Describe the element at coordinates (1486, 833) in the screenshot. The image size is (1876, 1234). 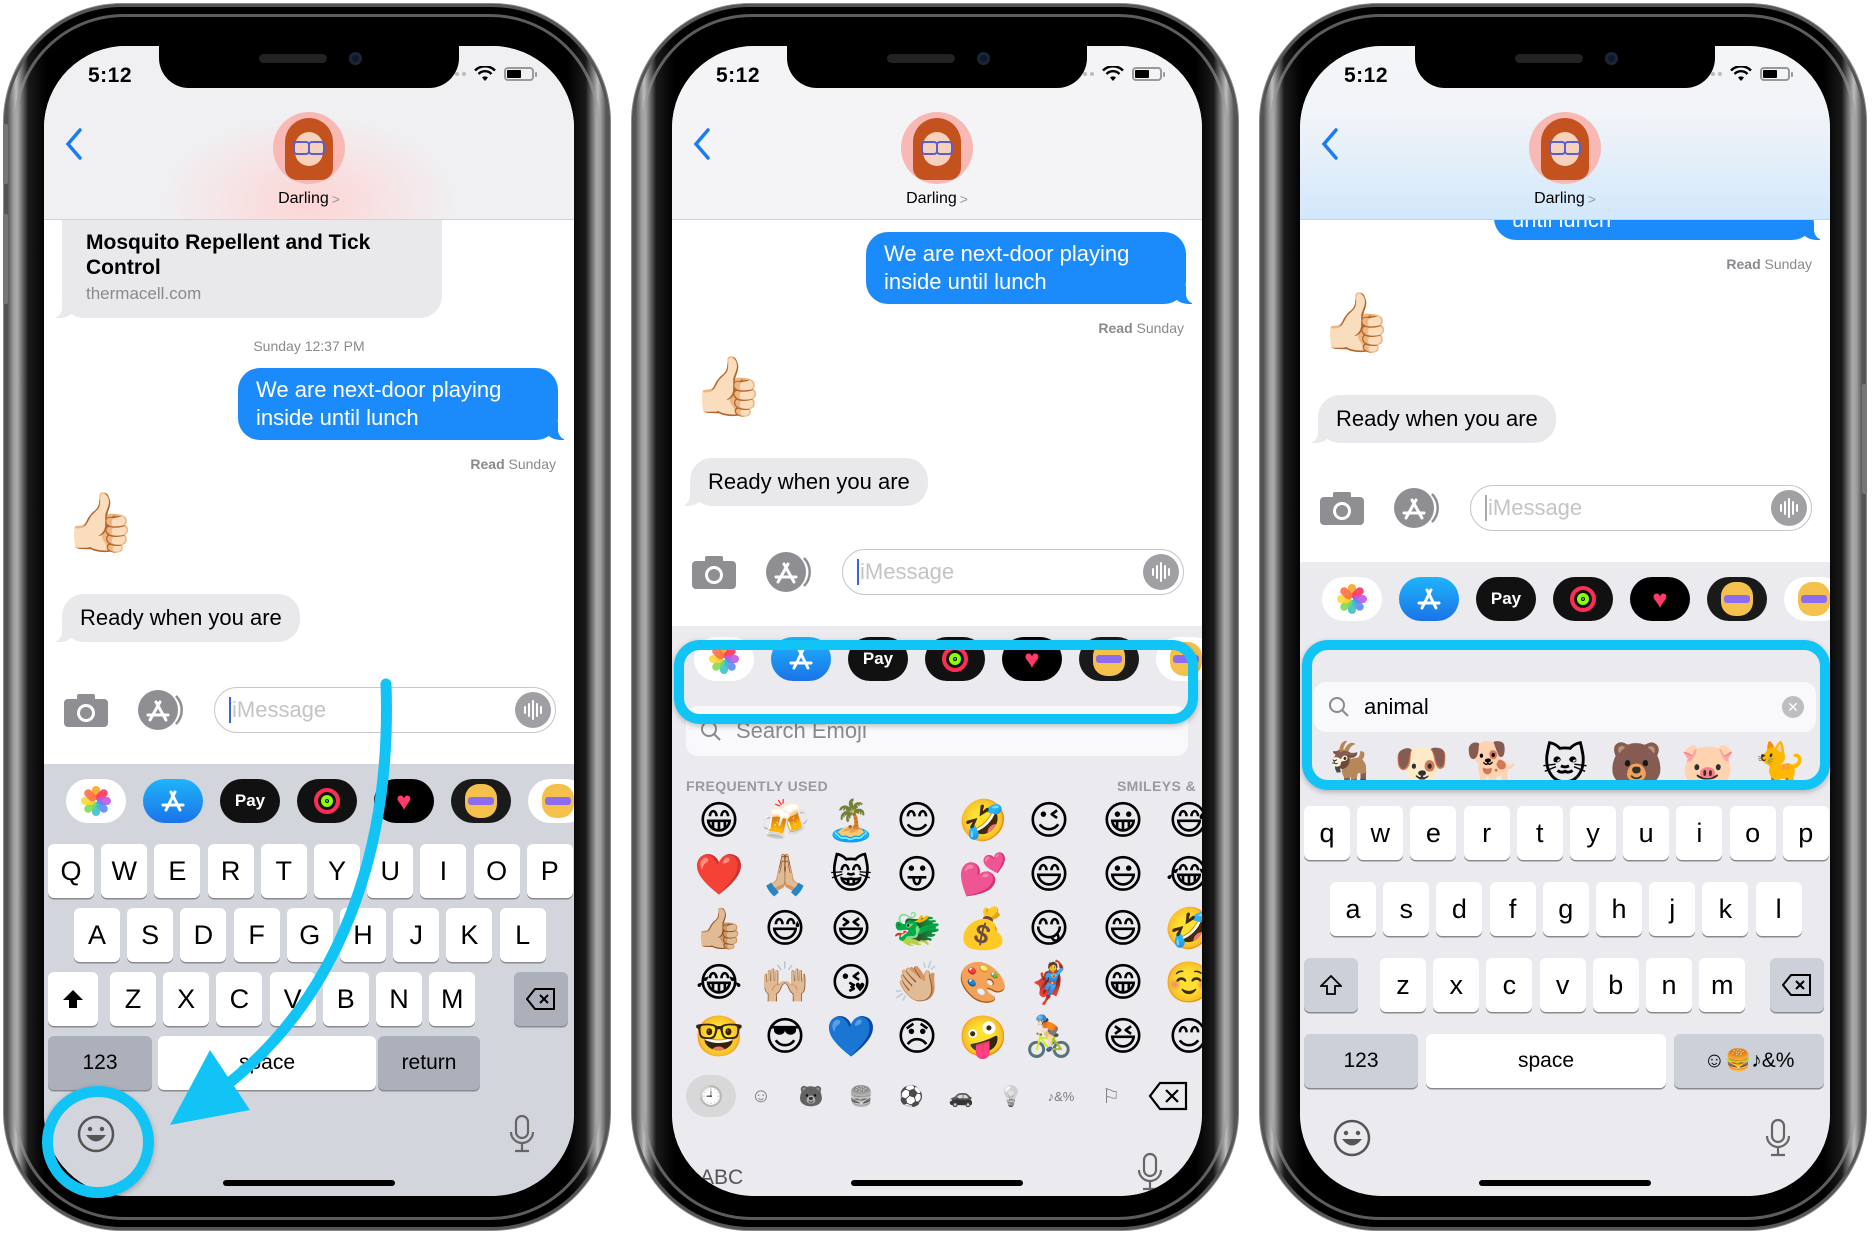
I see `key-r: r` at that location.